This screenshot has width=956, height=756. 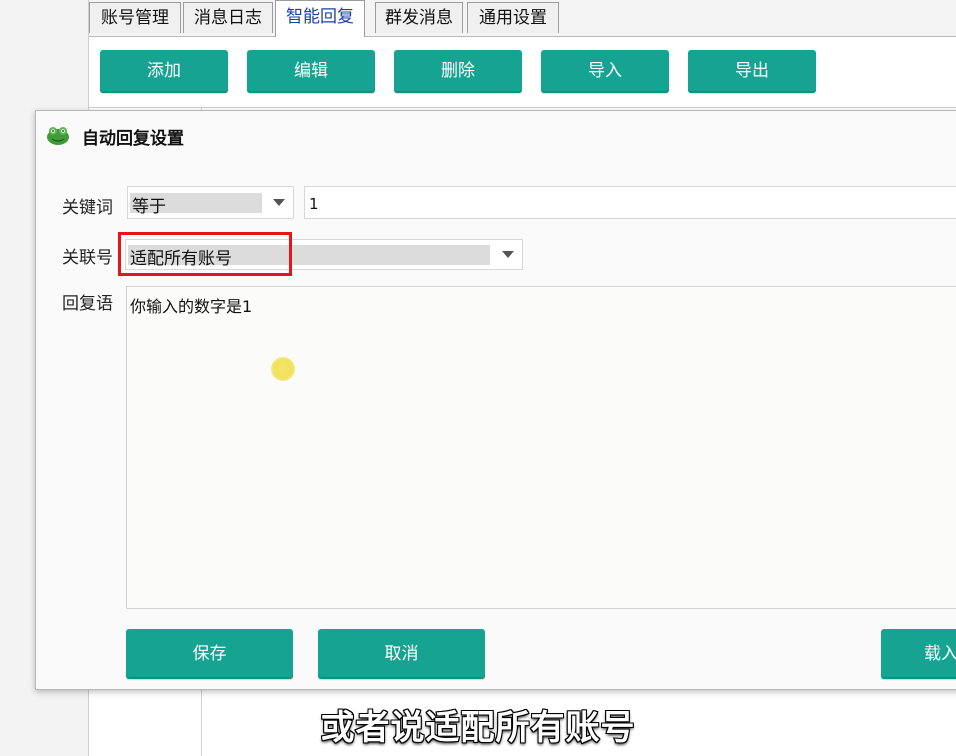 What do you see at coordinates (87, 258) in the screenshot?
I see `account-label: 关联号` at bounding box center [87, 258].